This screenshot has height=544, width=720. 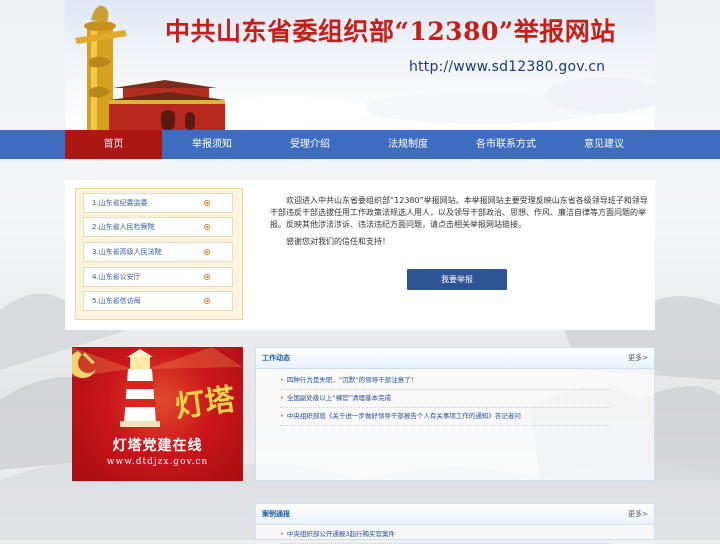 What do you see at coordinates (157, 446) in the screenshot?
I see `lighthouse-title: 灯塔党建在线` at bounding box center [157, 446].